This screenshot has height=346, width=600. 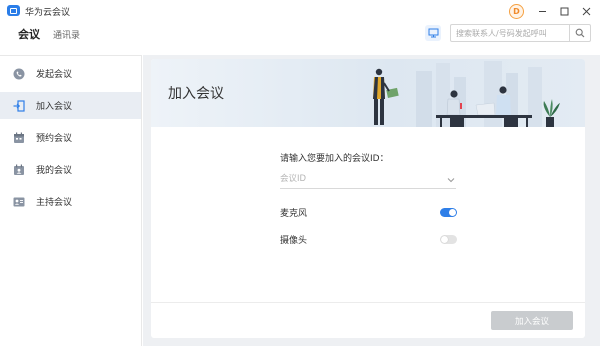 What do you see at coordinates (433, 33) in the screenshot?
I see `screen-share-icon` at bounding box center [433, 33].